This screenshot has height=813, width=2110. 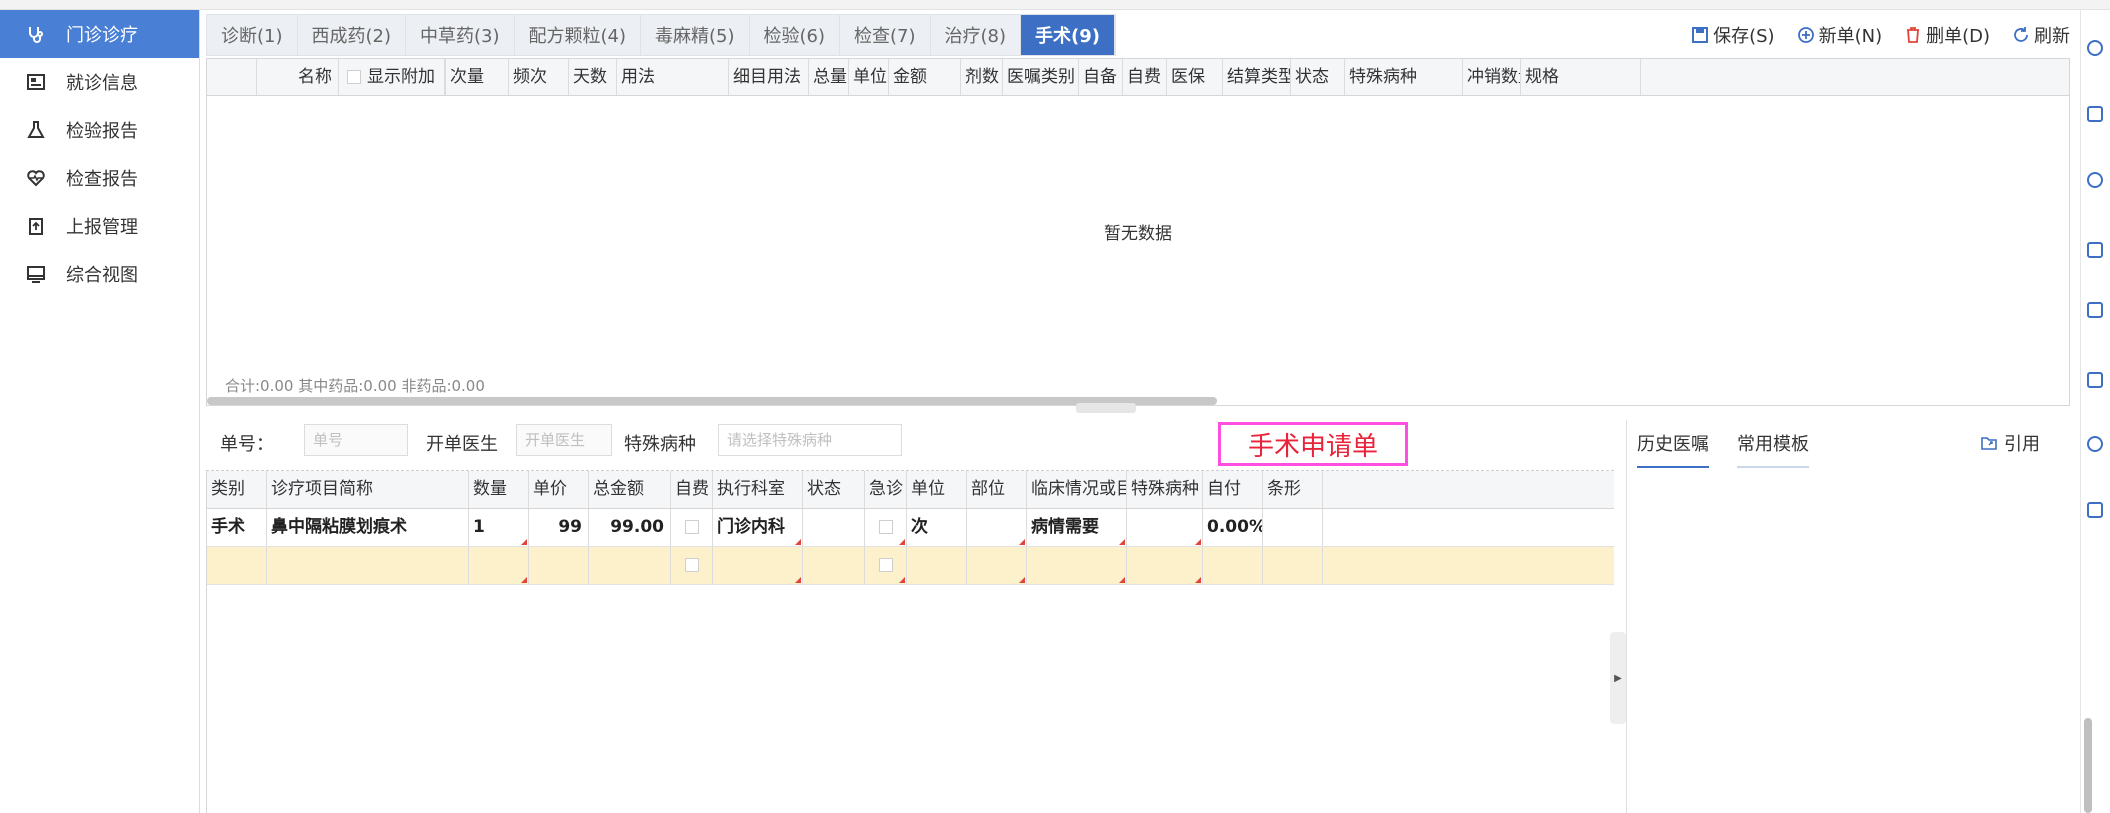 I want to click on column-header: 单位, so click(x=937, y=489).